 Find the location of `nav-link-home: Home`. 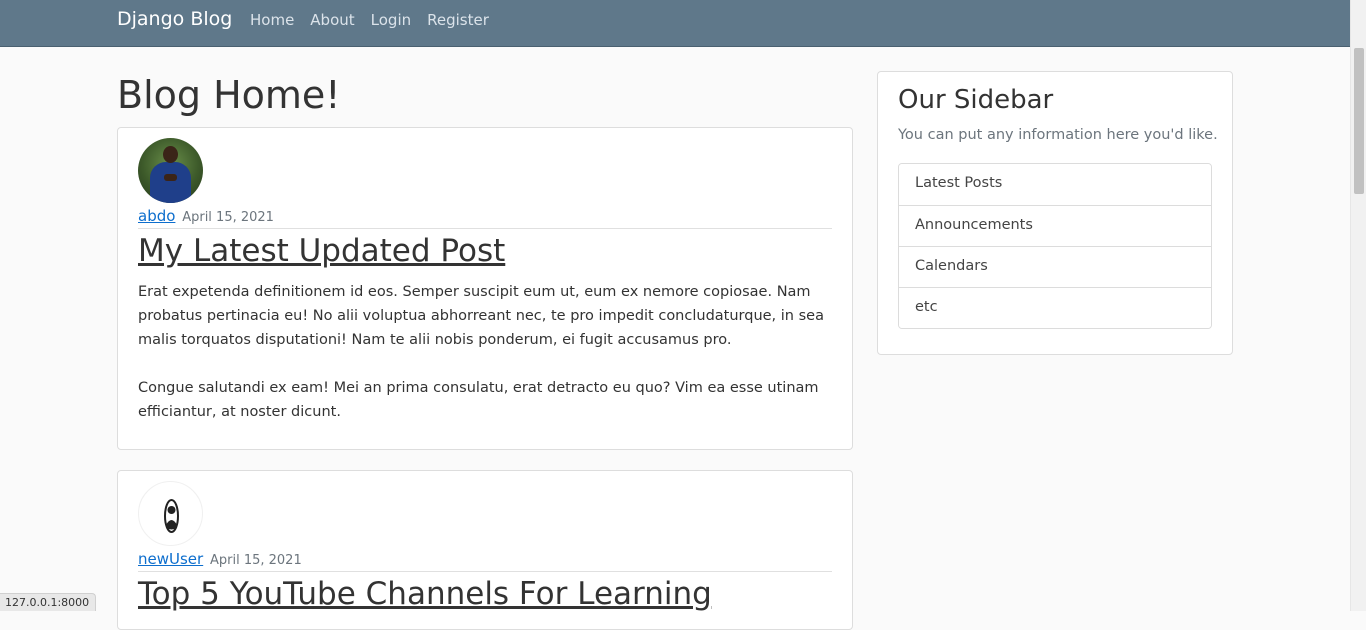

nav-link-home: Home is located at coordinates (272, 20).